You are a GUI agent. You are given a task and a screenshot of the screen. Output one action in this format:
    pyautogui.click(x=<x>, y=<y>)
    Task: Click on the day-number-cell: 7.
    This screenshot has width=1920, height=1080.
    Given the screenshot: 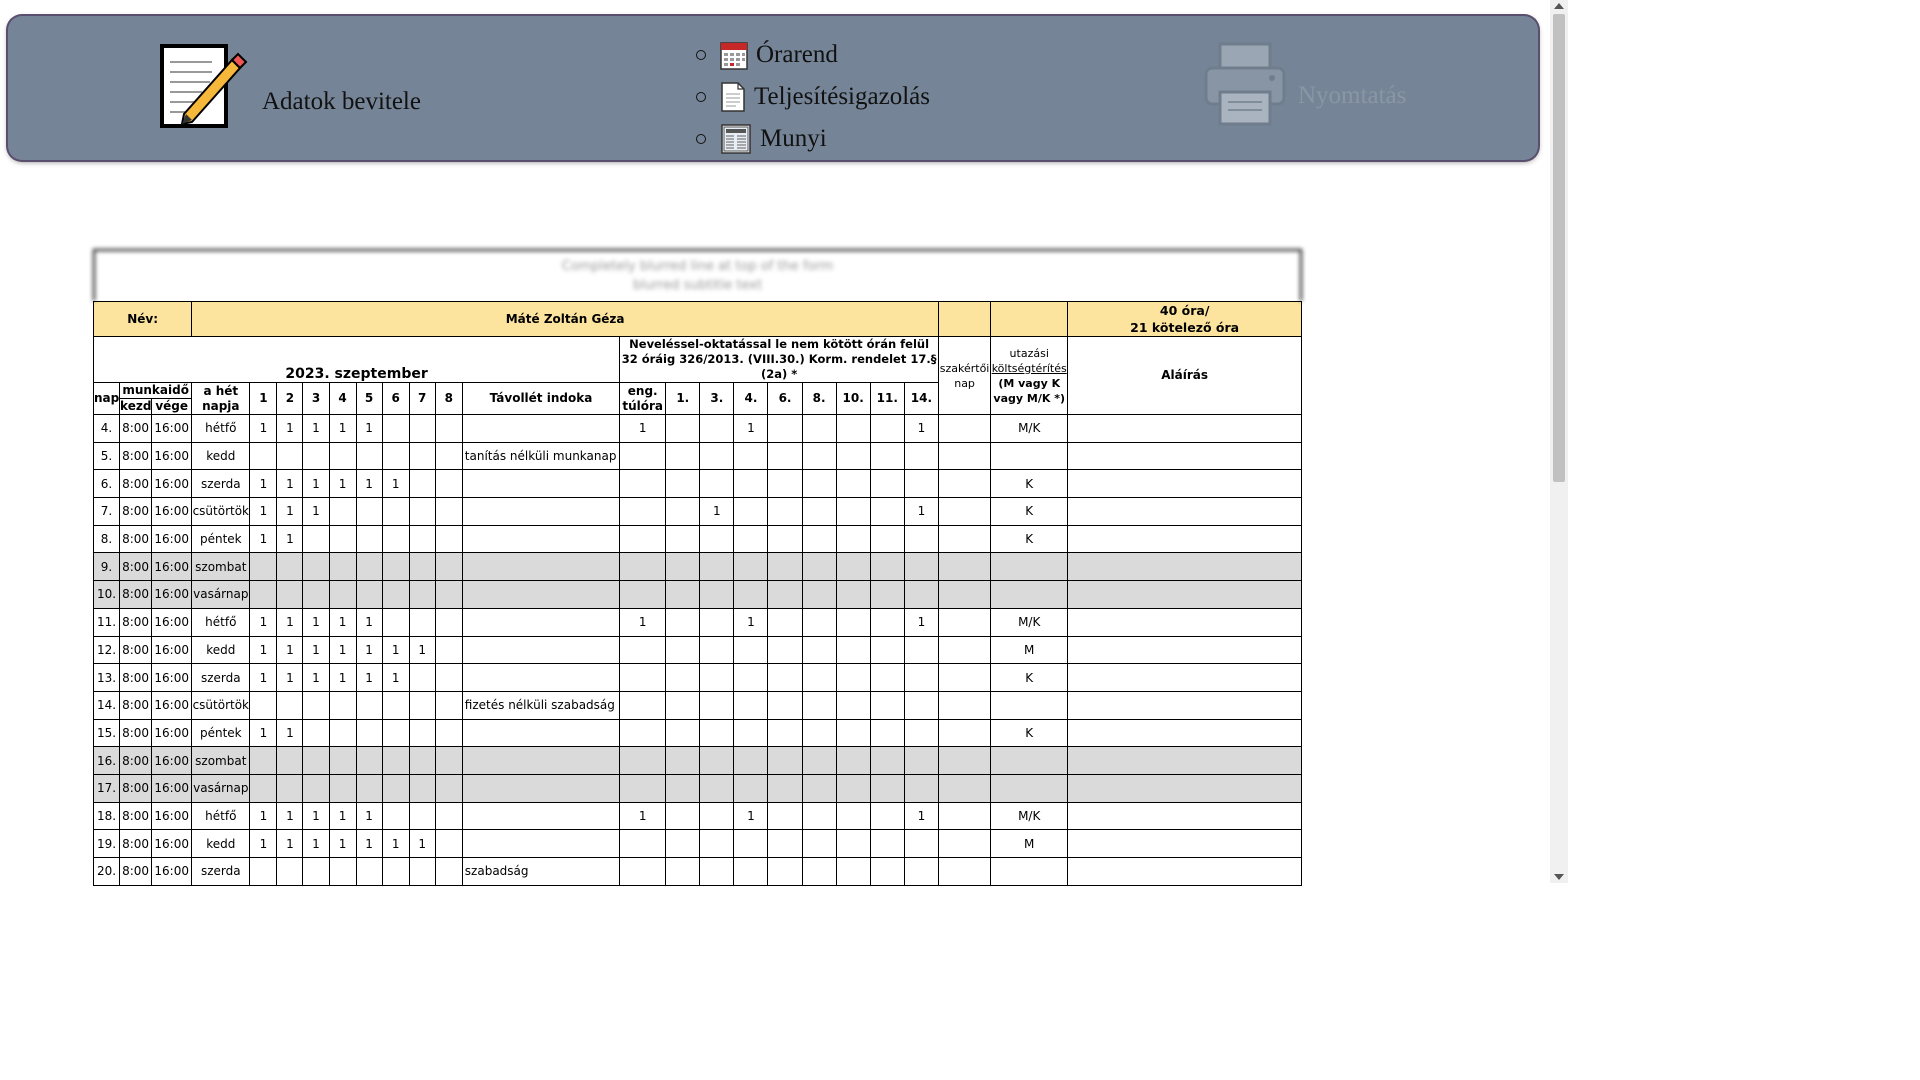 What is the action you would take?
    pyautogui.click(x=106, y=511)
    